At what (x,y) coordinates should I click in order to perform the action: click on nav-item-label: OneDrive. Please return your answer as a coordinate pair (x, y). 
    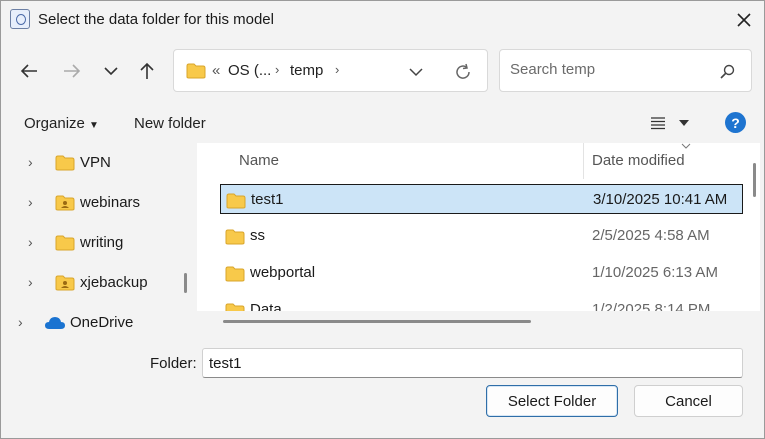
    Looking at the image, I should click on (102, 322).